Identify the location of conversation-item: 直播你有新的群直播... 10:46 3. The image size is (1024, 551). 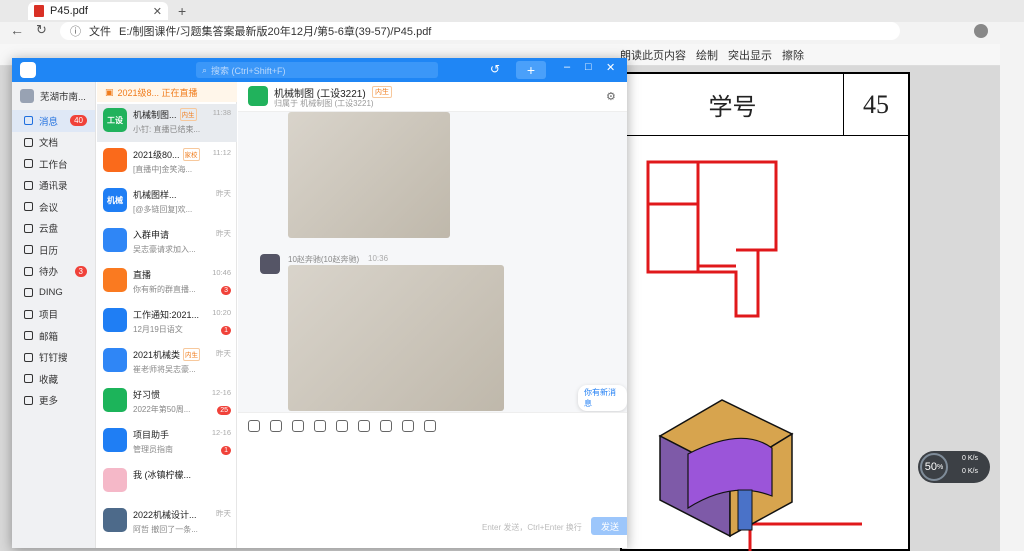
(167, 283).